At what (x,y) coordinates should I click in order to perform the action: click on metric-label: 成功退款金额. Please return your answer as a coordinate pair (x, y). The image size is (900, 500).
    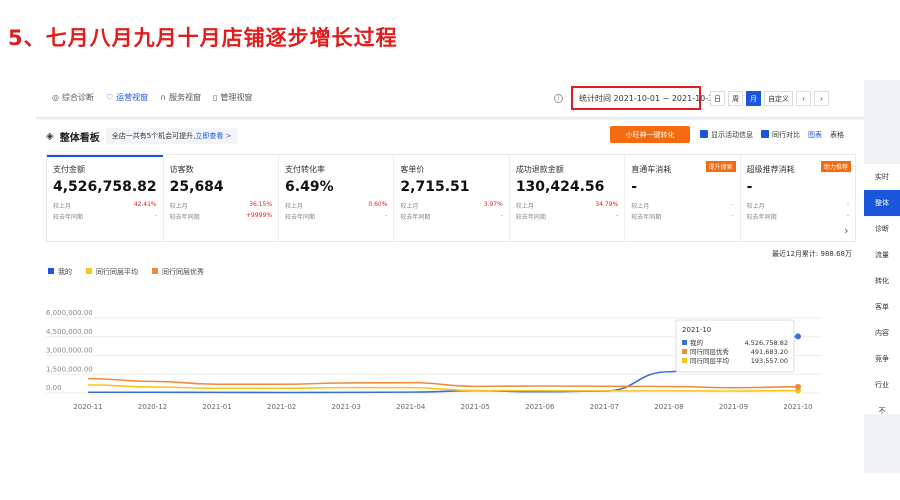
    Looking at the image, I should click on (539, 169).